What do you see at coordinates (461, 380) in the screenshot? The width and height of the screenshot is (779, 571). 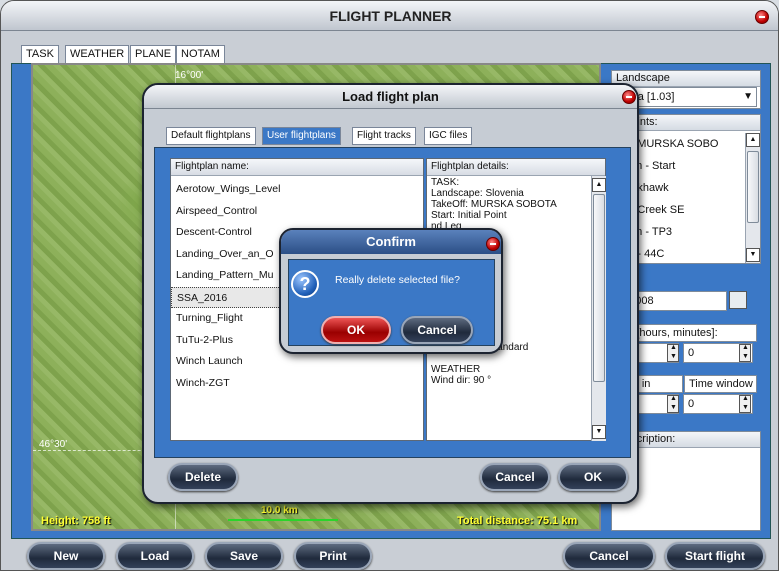 I see `detail-line: Wind dir: 90 °` at bounding box center [461, 380].